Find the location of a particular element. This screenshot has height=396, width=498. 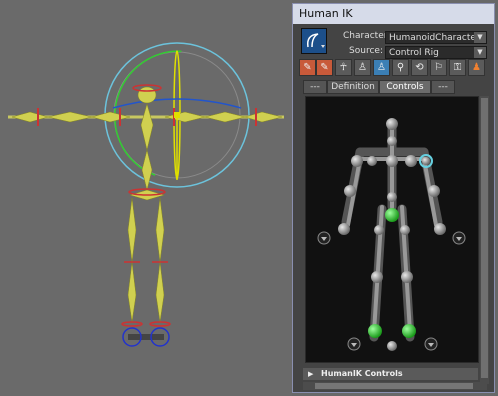

left-ankle-joint is located at coordinates (375, 331).